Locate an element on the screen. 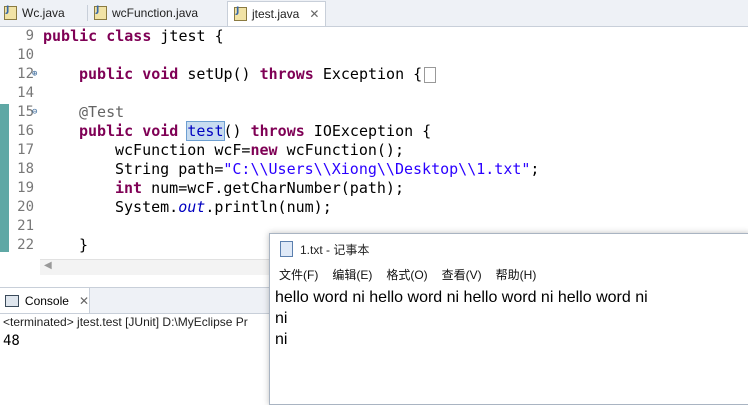 This screenshot has height=405, width=748. keyword: new is located at coordinates (264, 150).